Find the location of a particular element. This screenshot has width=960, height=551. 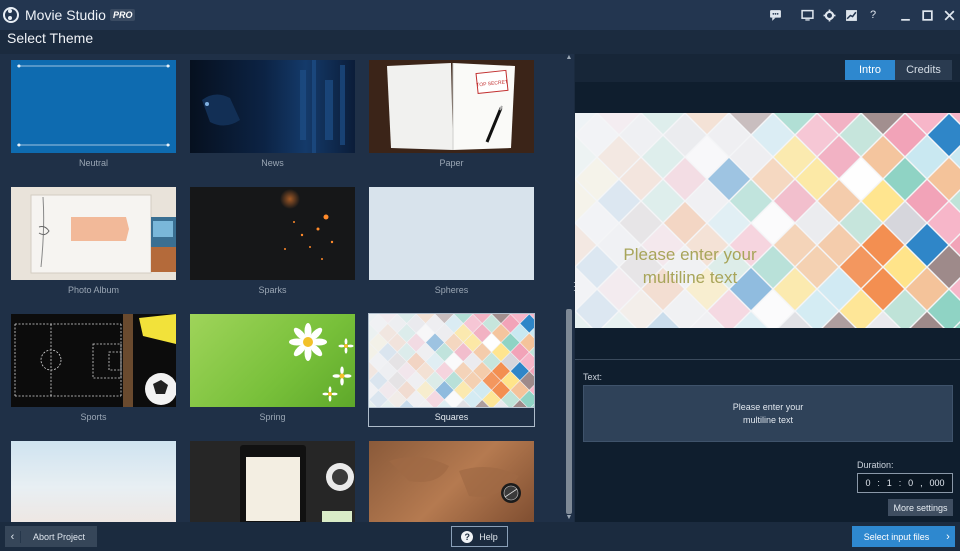

theme-tile-paper: TOP SECRET Paper is located at coordinates (451, 114).